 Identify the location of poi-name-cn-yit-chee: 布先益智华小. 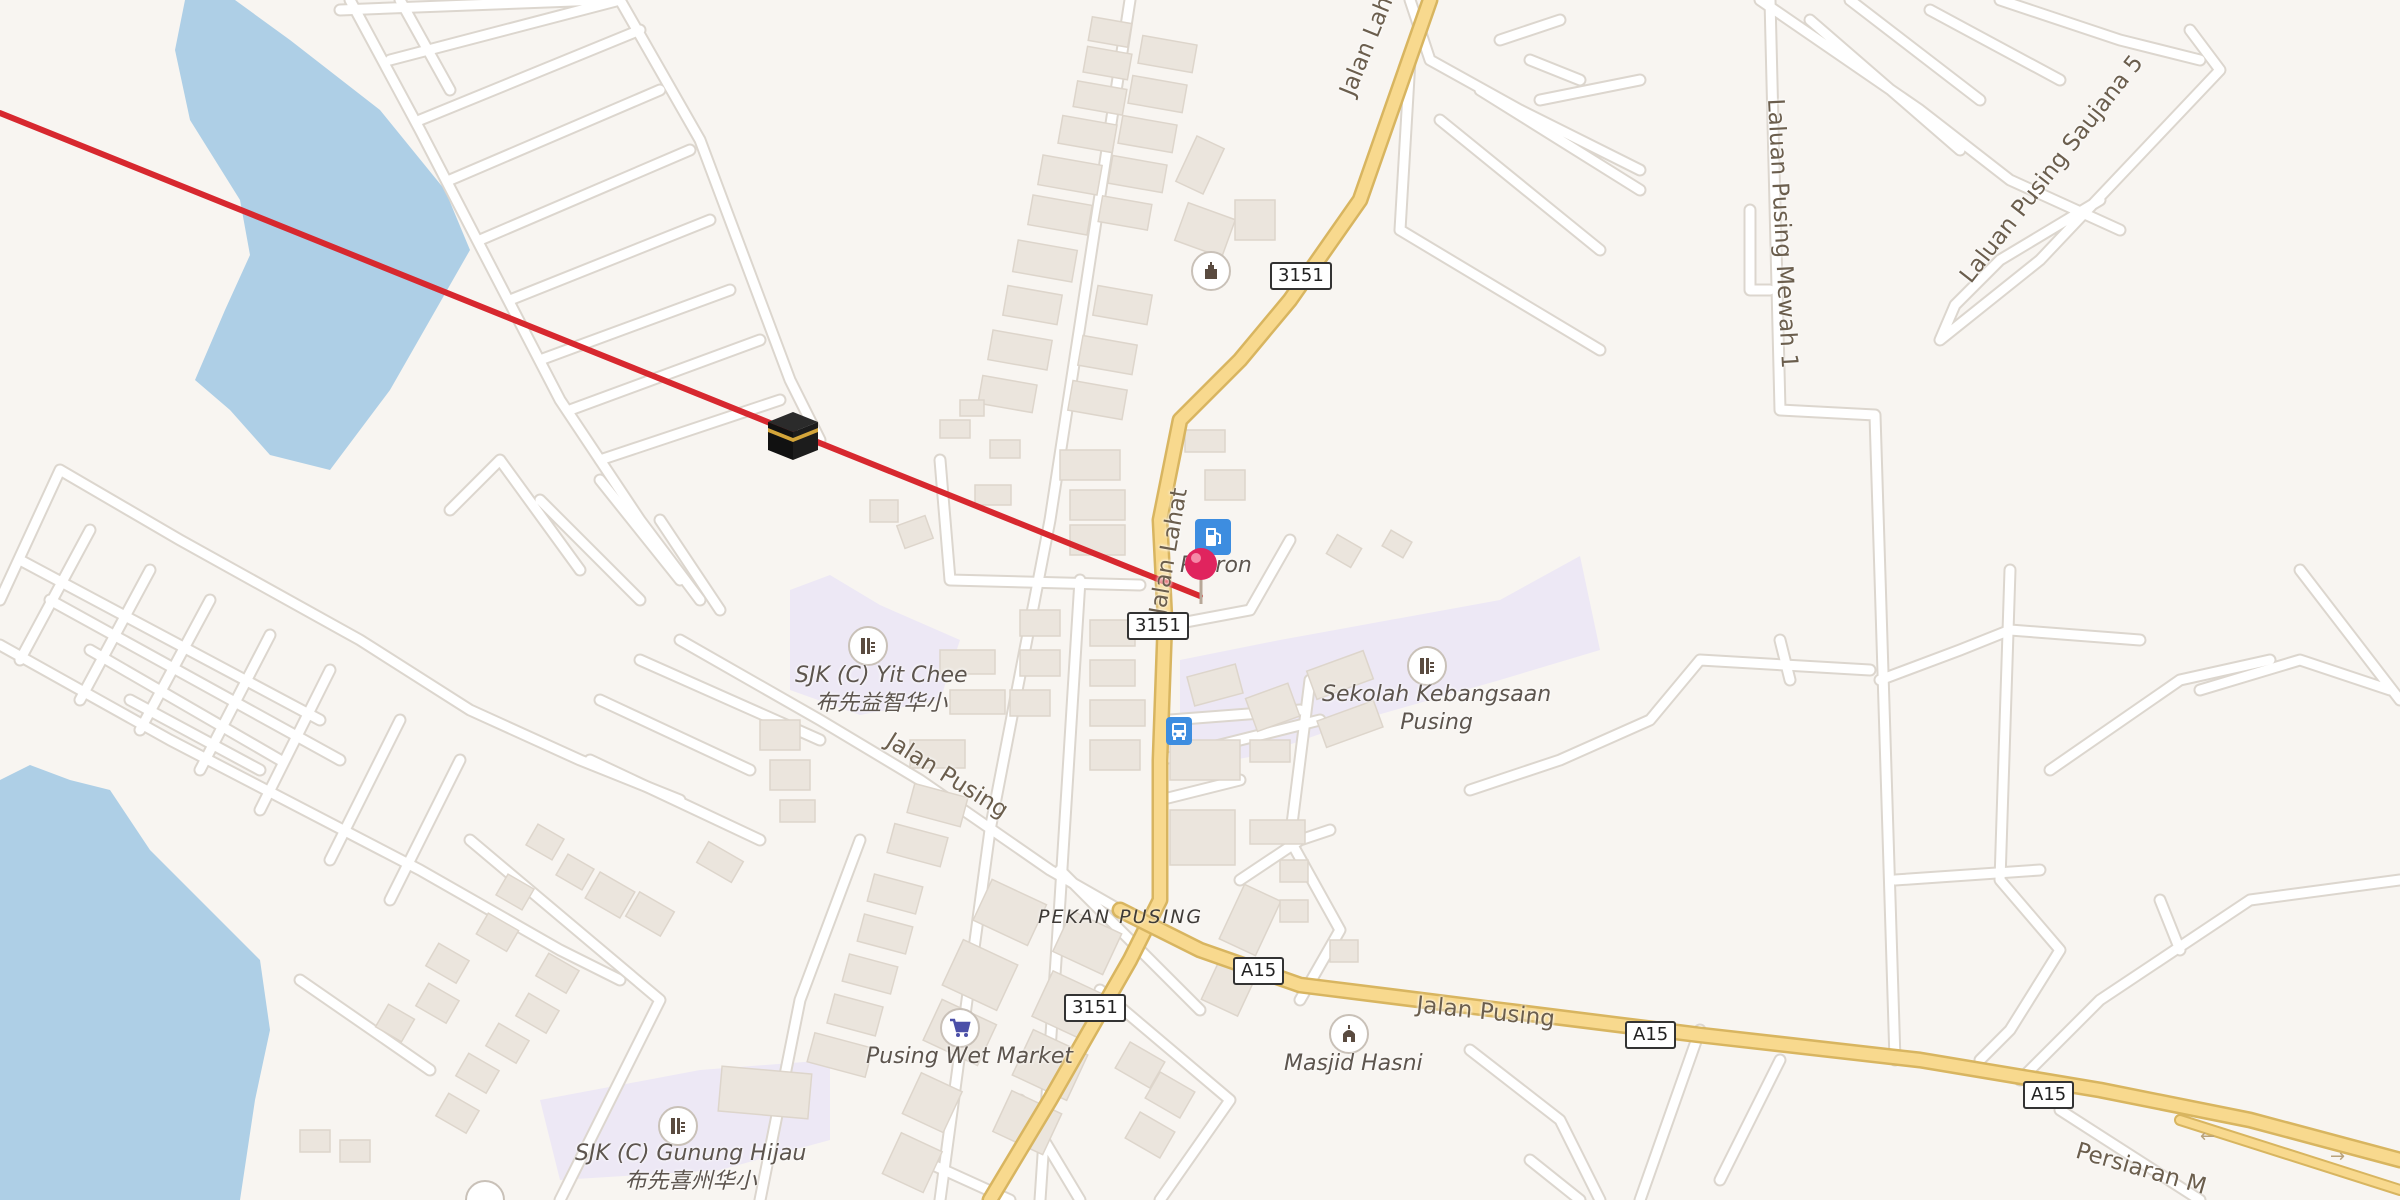
(881, 703).